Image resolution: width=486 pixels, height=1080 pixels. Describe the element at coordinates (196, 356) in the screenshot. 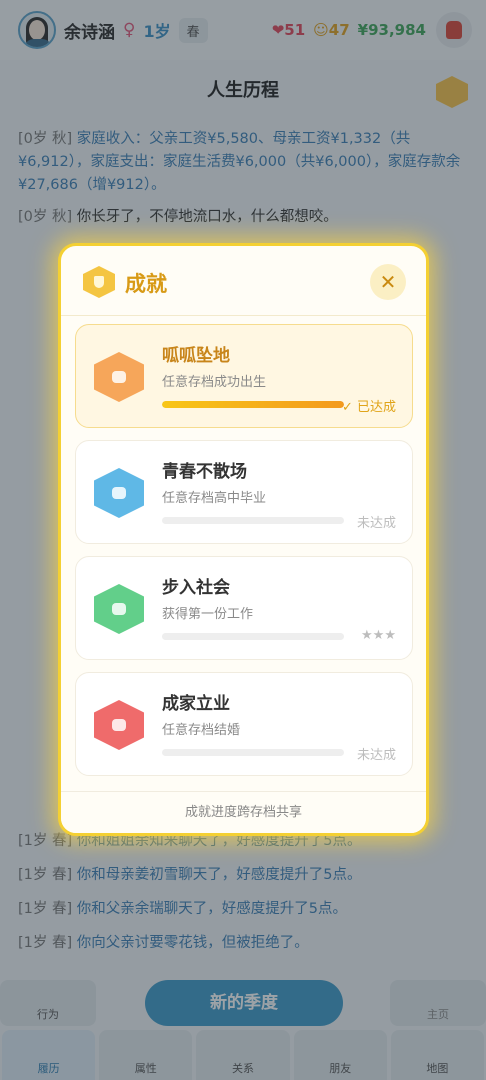

I see `achievement-name: 呱呱坠地` at that location.